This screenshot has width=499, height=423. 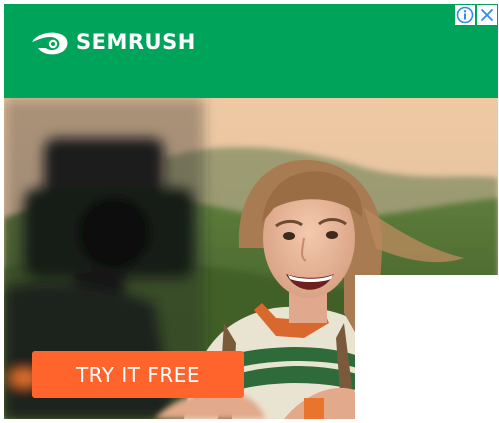 What do you see at coordinates (426, 347) in the screenshot?
I see `blank-area` at bounding box center [426, 347].